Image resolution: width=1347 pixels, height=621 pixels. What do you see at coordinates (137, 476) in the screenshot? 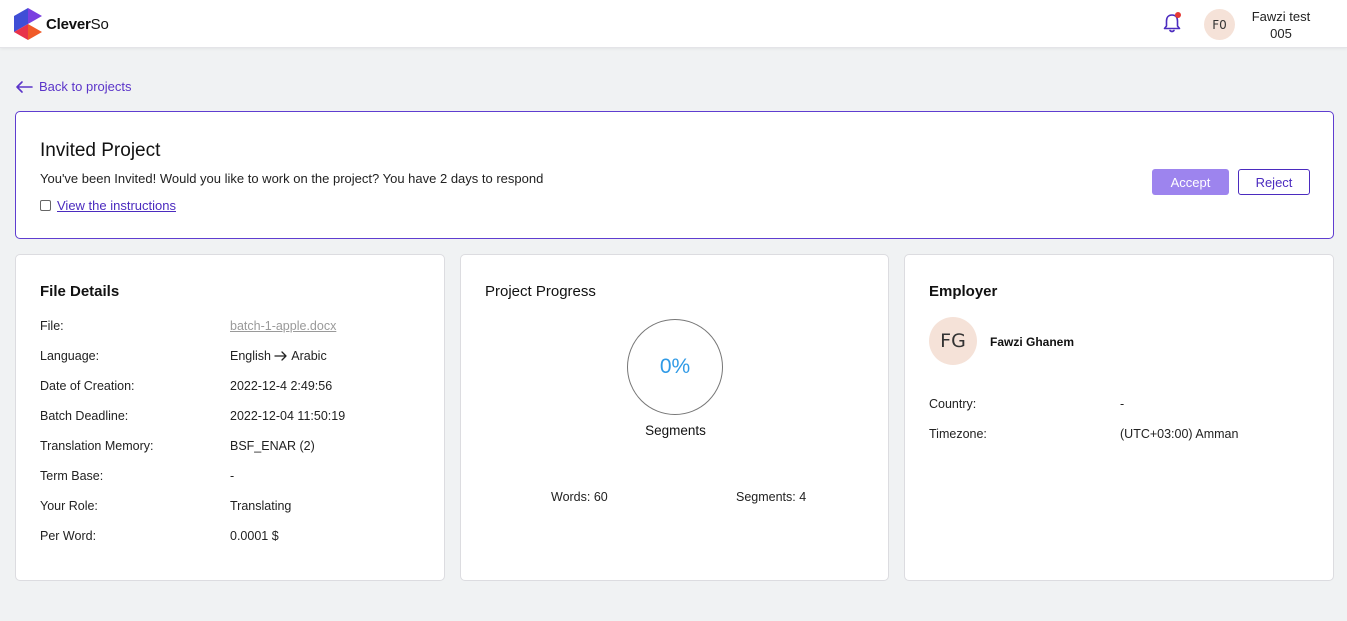
I see `term-base-row: Term Base: -` at bounding box center [137, 476].